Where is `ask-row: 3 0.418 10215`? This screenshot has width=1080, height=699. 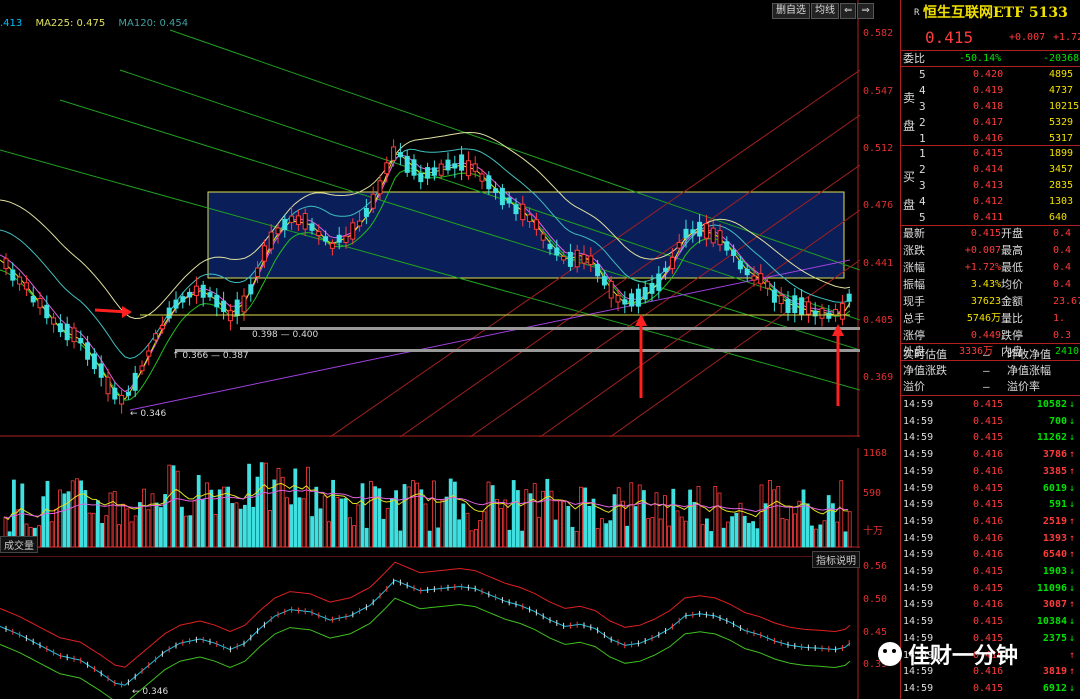
ask-row: 3 0.418 10215 is located at coordinates (990, 106).